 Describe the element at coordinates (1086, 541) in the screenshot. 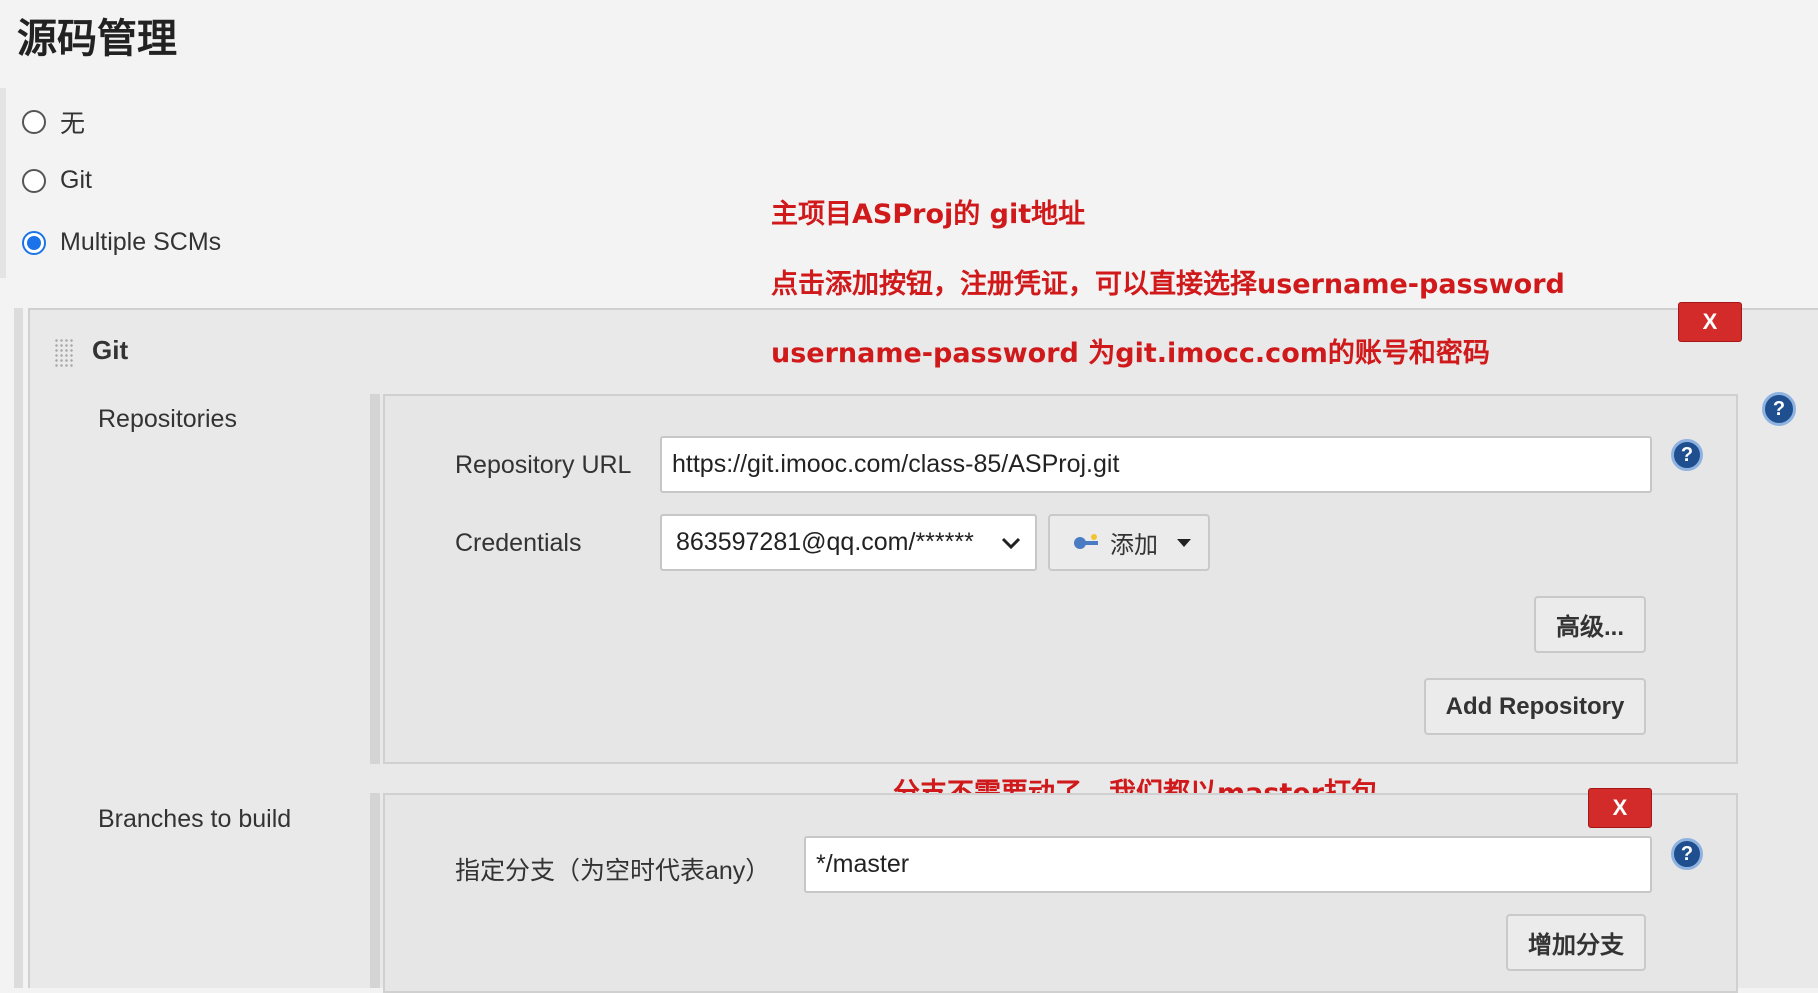

I see `key-icon` at that location.